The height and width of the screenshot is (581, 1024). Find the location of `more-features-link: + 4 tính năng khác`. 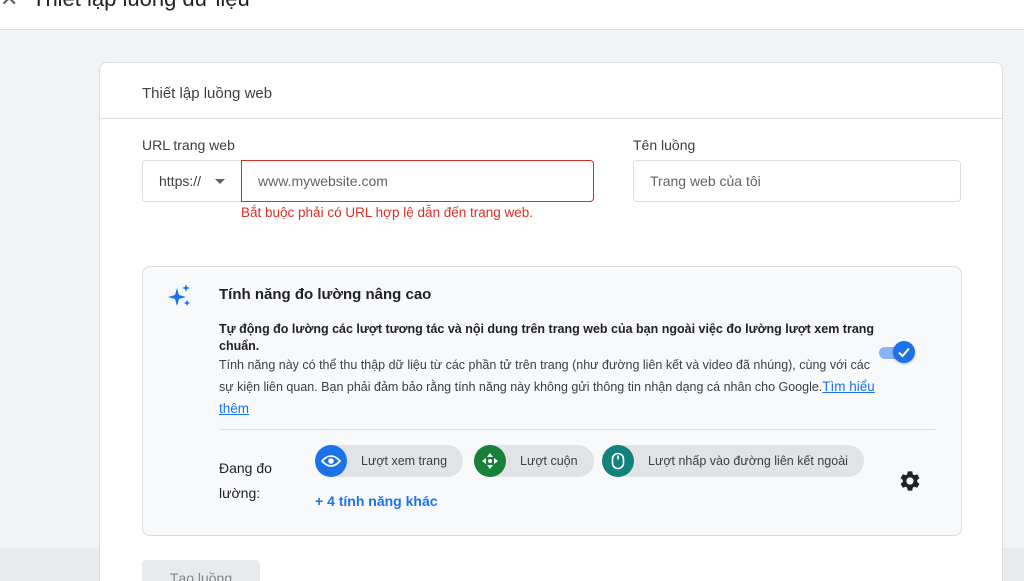

more-features-link: + 4 tính năng khác is located at coordinates (376, 501).